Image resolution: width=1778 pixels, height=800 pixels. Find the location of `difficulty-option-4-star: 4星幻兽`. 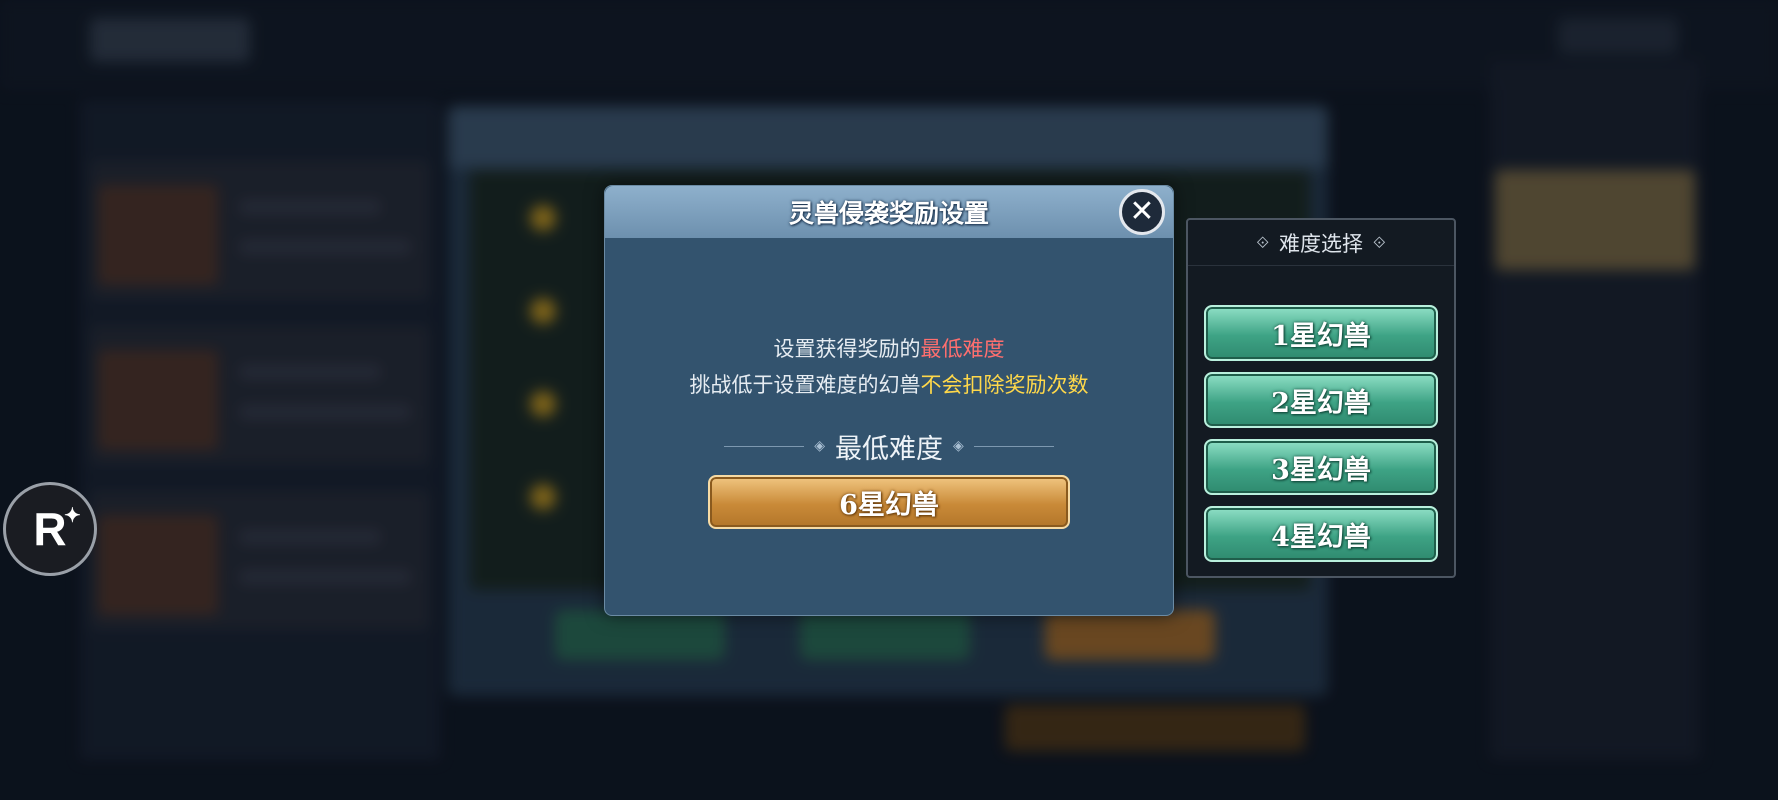

difficulty-option-4-star: 4星幻兽 is located at coordinates (1321, 534).